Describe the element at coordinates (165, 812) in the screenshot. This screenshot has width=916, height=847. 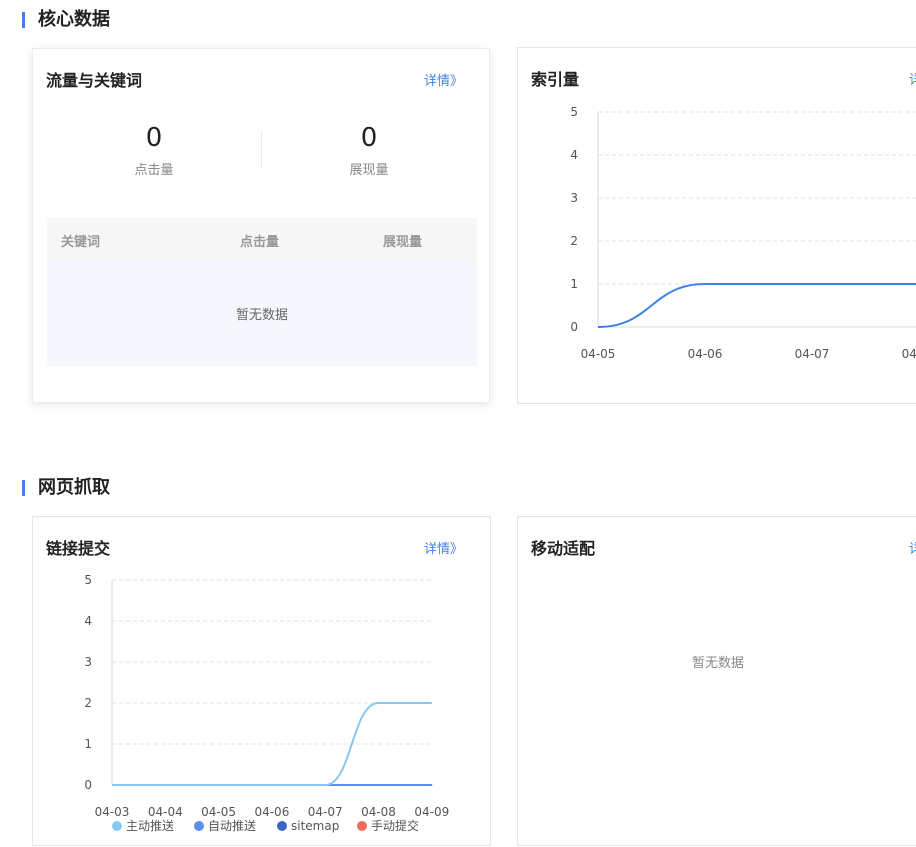
I see `x-tick-label: 04-04` at that location.